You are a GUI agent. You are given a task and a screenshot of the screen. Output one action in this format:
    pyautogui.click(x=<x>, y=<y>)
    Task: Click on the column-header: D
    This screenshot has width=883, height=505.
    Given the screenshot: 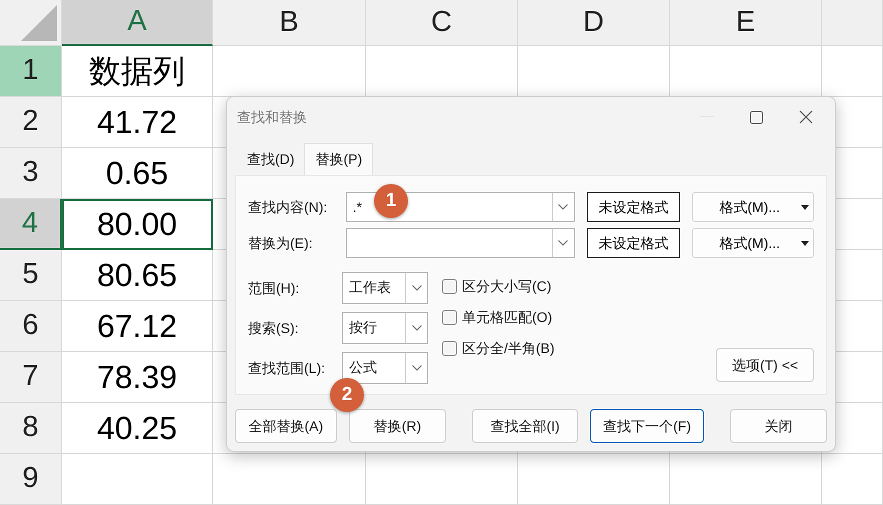 What is the action you would take?
    pyautogui.click(x=594, y=23)
    